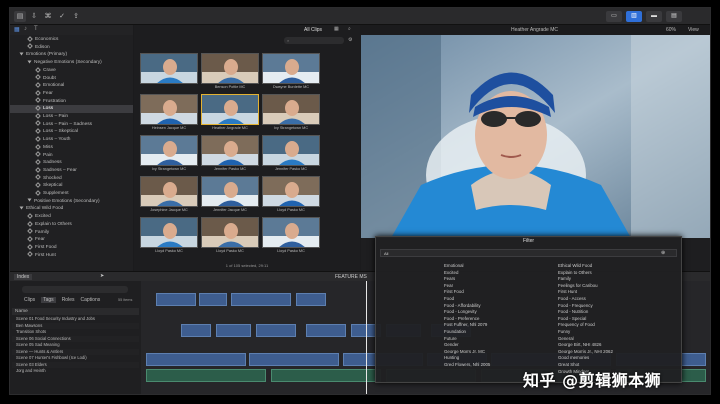 The height and width of the screenshot is (404, 720). I want to click on library-item: Loss, so click(71, 109).